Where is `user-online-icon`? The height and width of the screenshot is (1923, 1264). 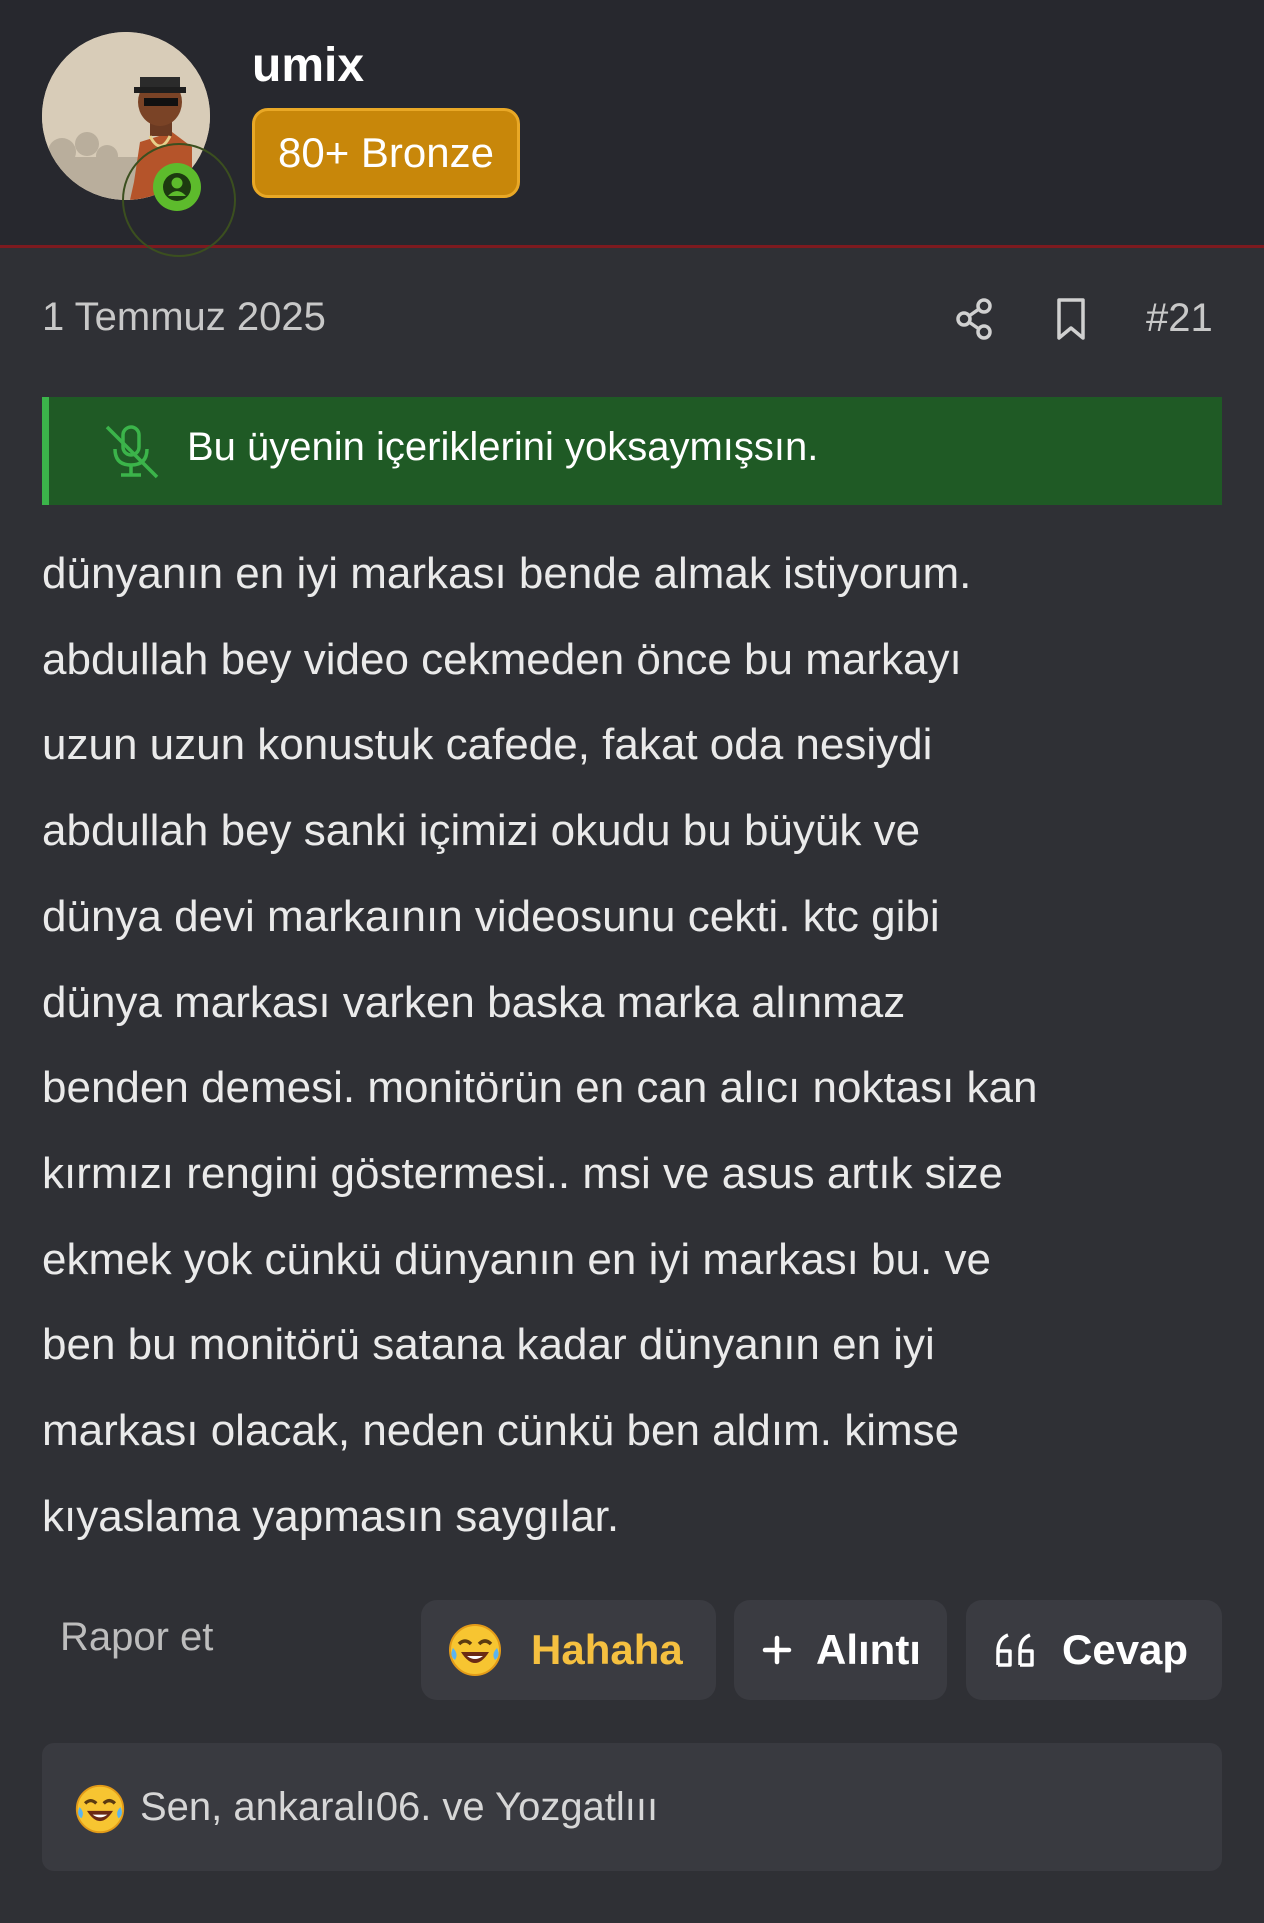 user-online-icon is located at coordinates (177, 187).